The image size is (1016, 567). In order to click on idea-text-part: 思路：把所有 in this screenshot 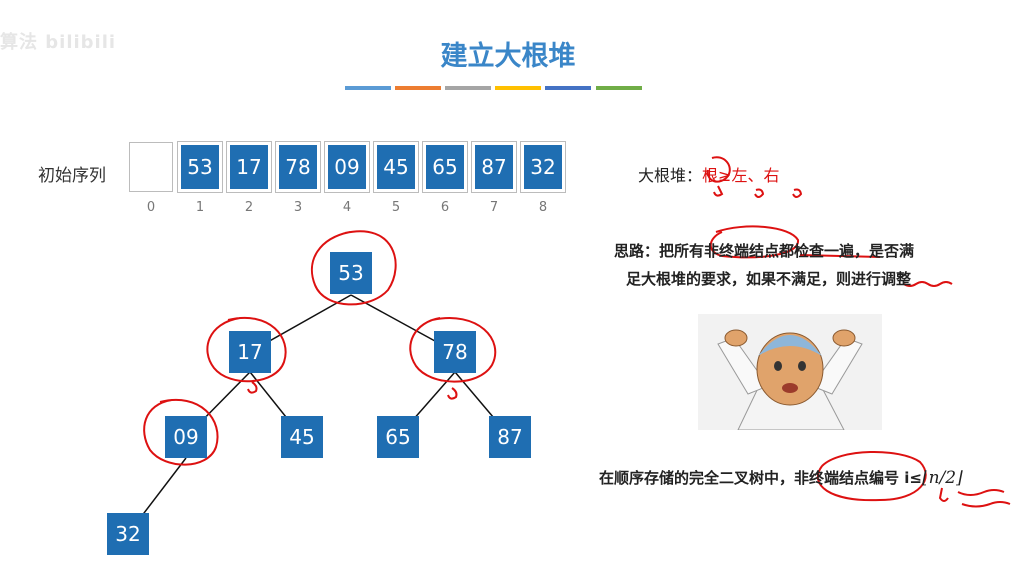, I will do `click(659, 251)`.